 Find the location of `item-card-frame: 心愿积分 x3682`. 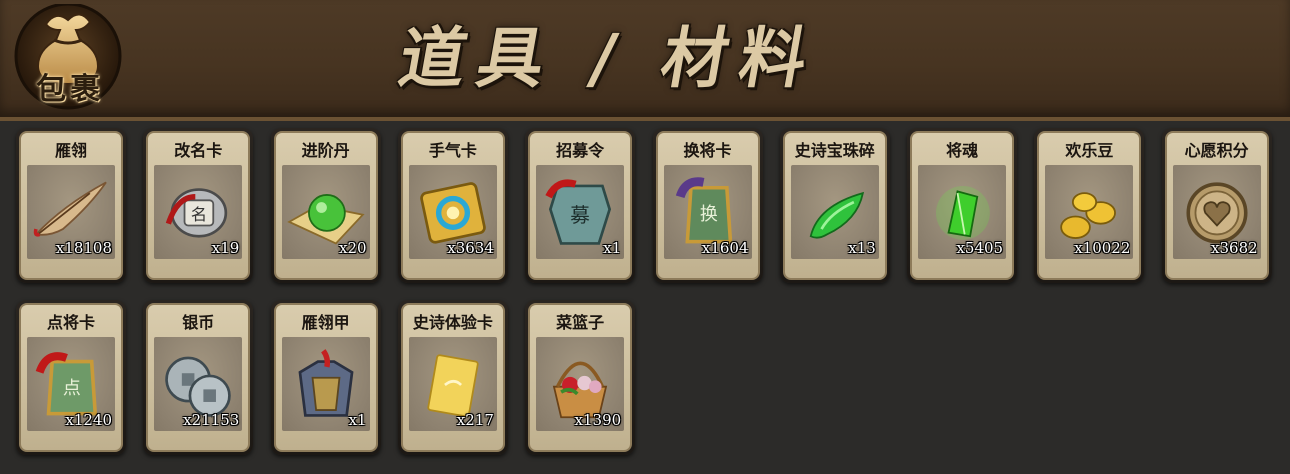

item-card-frame: 心愿积分 x3682 is located at coordinates (1216, 205).